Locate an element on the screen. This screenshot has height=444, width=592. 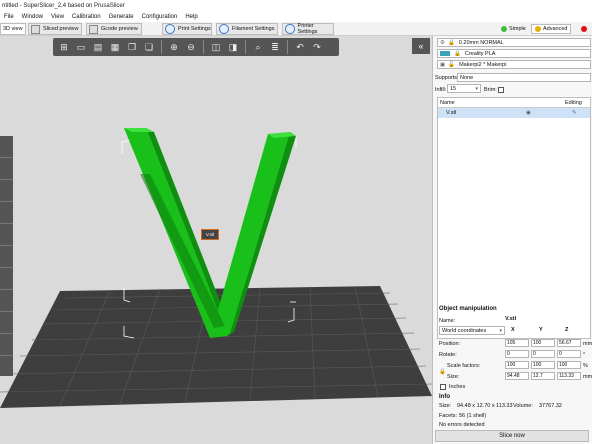
size-y-input: 12.7 is located at coordinates (543, 376).